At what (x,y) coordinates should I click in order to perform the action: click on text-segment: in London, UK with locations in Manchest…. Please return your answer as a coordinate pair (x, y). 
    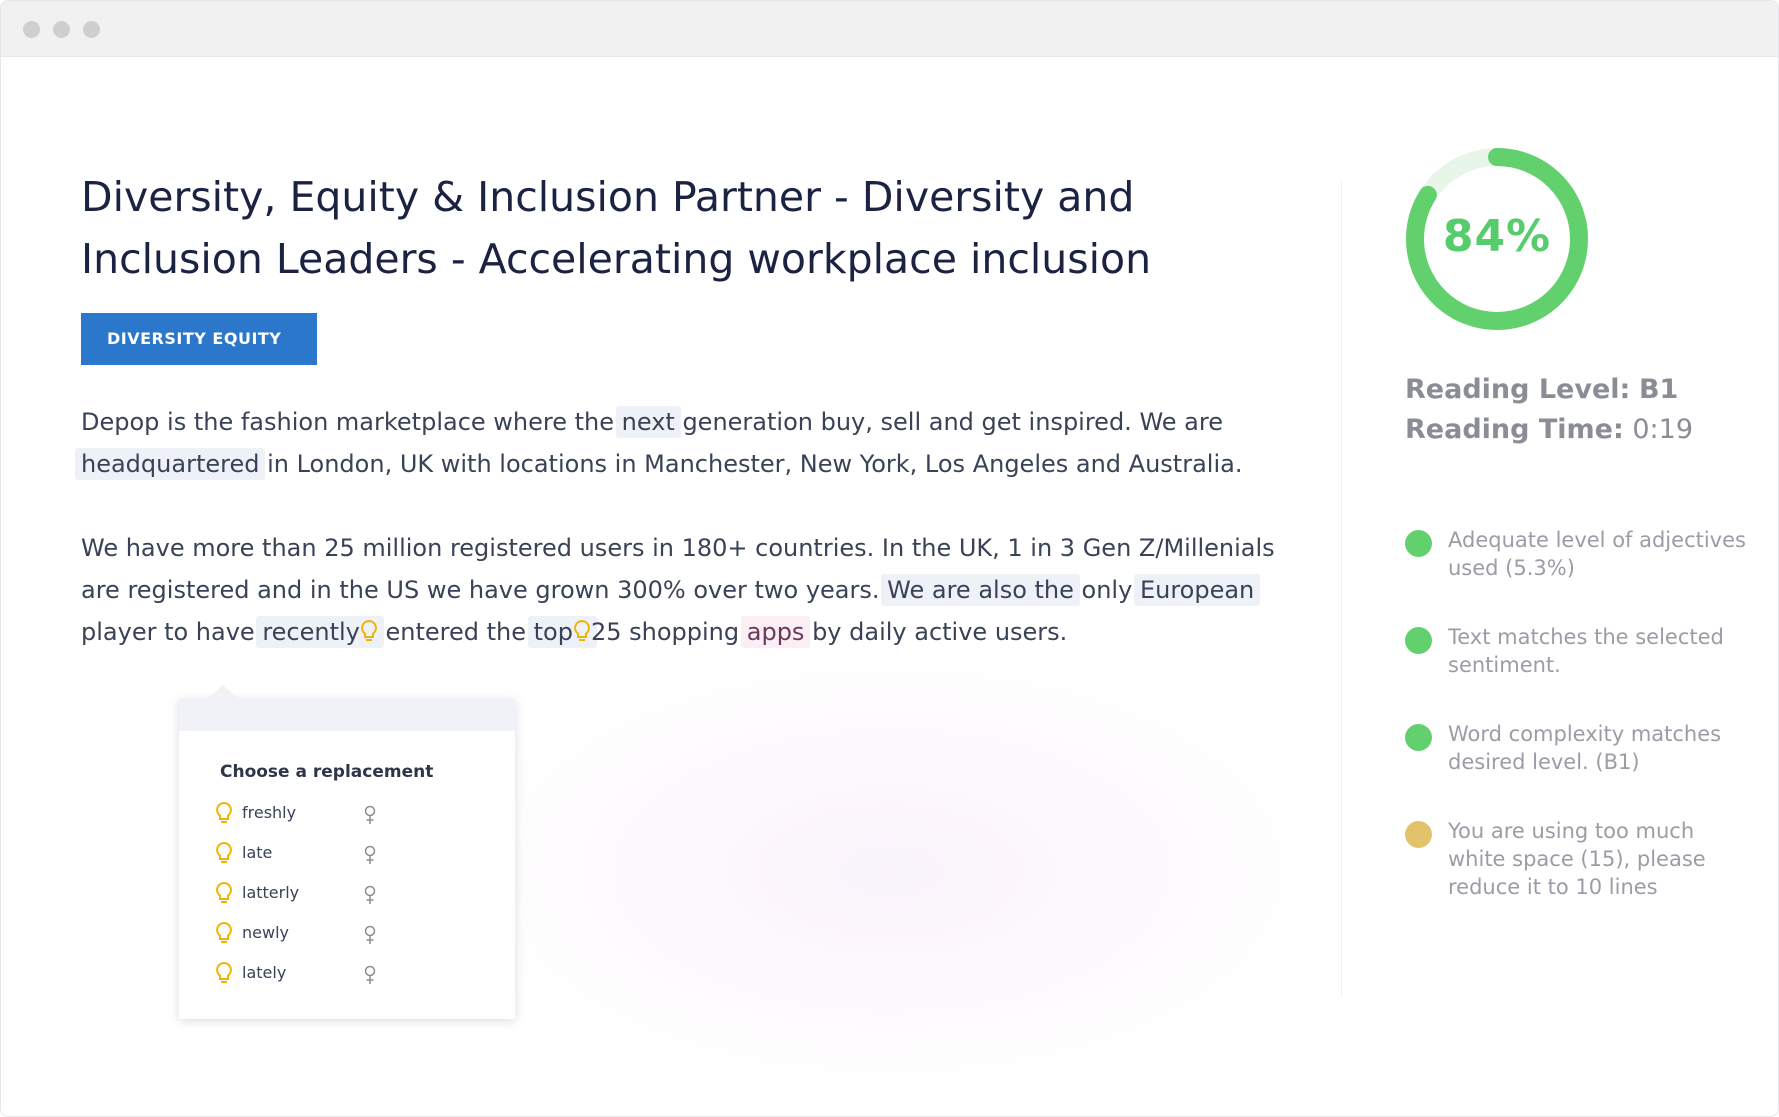
    Looking at the image, I should click on (751, 464).